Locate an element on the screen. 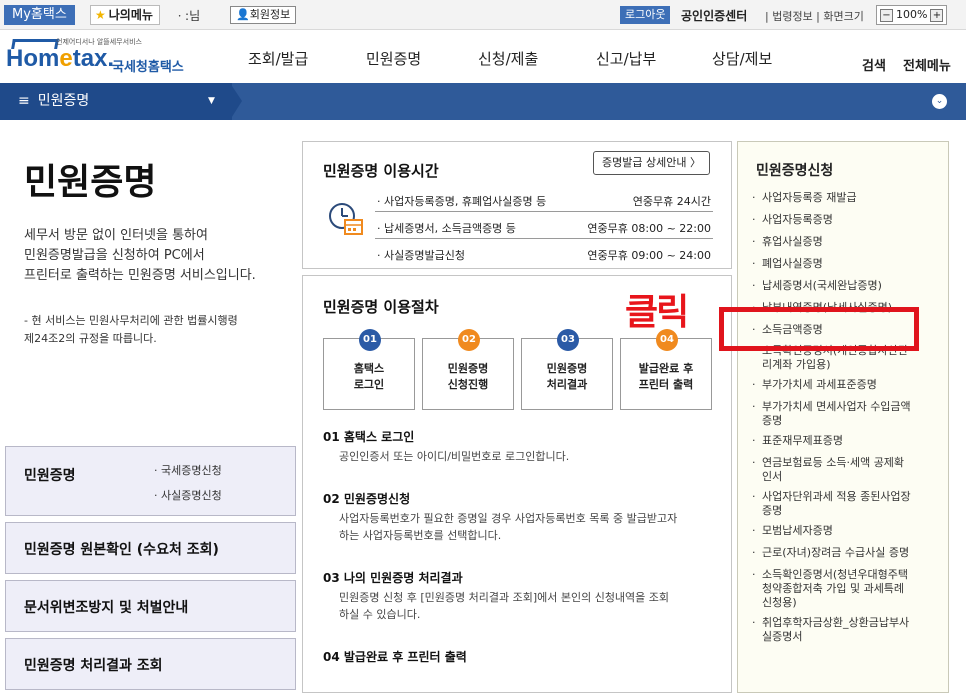 This screenshot has height=696, width=966. detail-guide-button: 증명발급 상세안내 〉 is located at coordinates (651, 163).